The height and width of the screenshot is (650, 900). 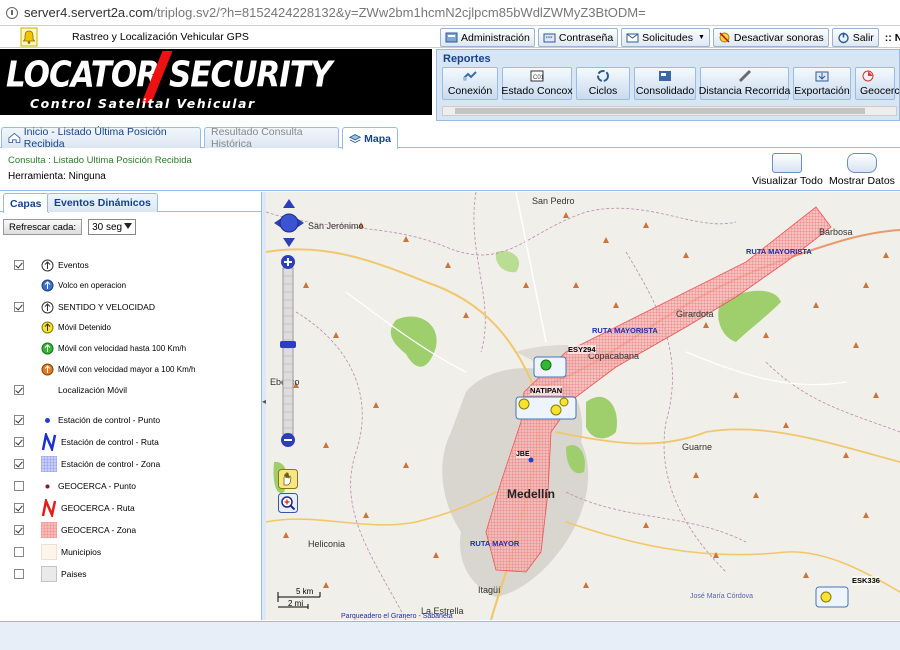 What do you see at coordinates (112, 227) in the screenshot?
I see `refresh-interval-select: 30 seg` at bounding box center [112, 227].